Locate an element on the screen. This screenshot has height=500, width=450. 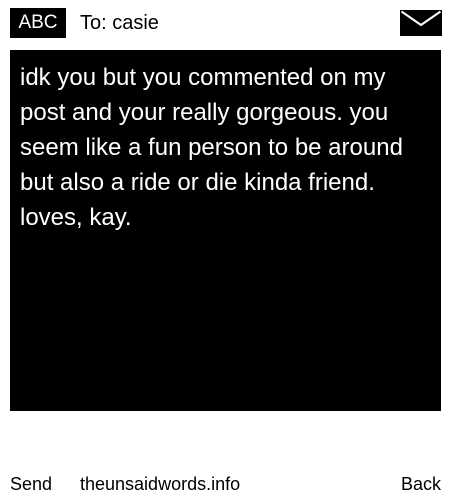
envelope-icon is located at coordinates (421, 23).